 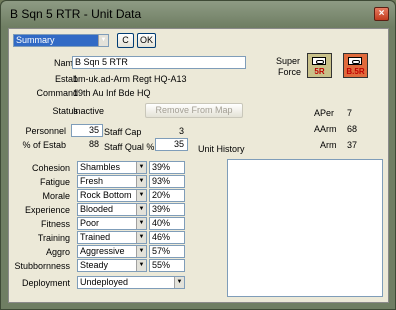 What do you see at coordinates (131, 282) in the screenshot?
I see `deployment-select: Undeployed ▼` at bounding box center [131, 282].